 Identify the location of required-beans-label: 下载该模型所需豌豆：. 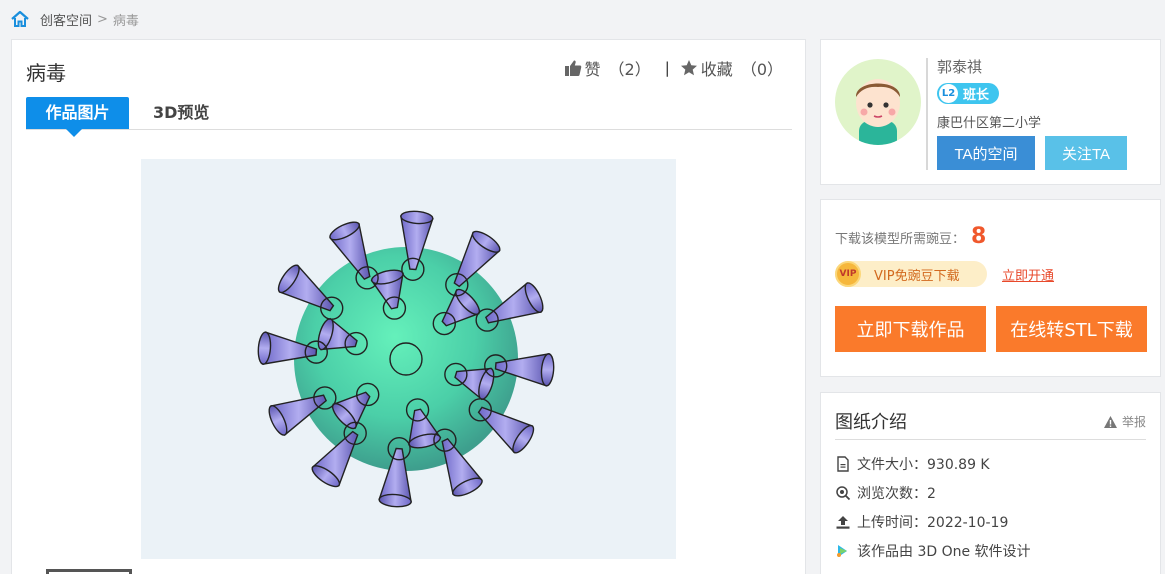
(900, 239).